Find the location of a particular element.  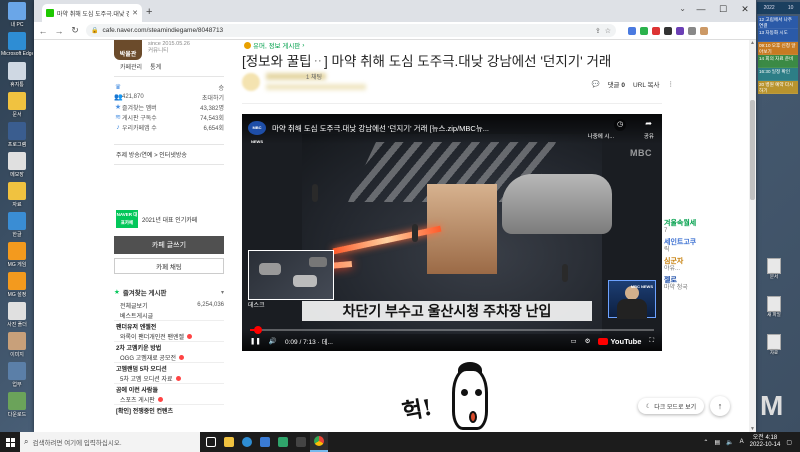

cafe-chat-button: 카페 채팅 is located at coordinates (169, 266).